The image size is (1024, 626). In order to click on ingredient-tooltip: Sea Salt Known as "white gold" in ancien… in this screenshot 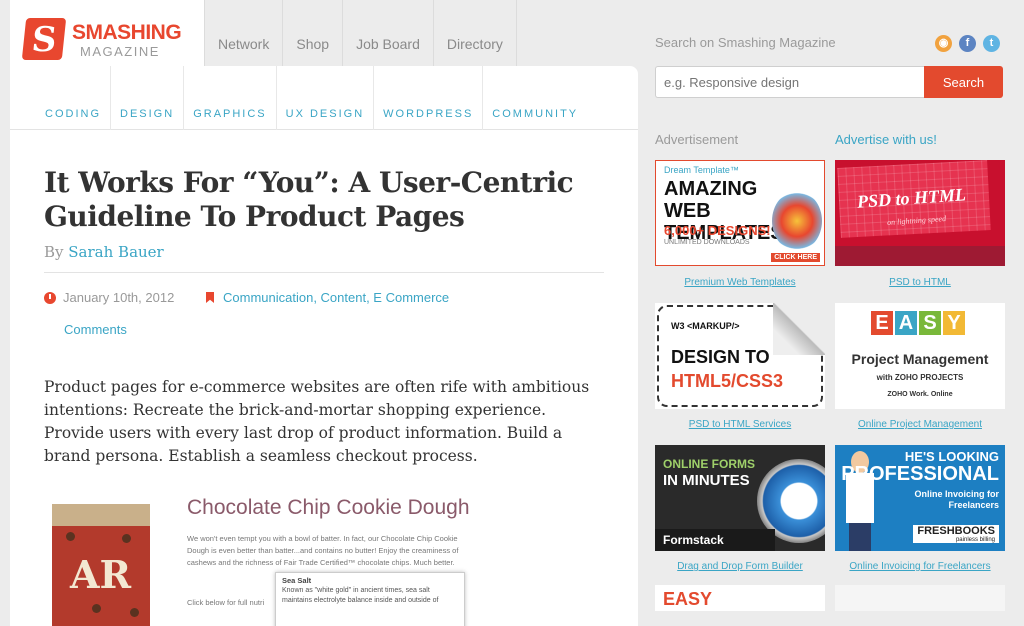, I will do `click(370, 599)`.